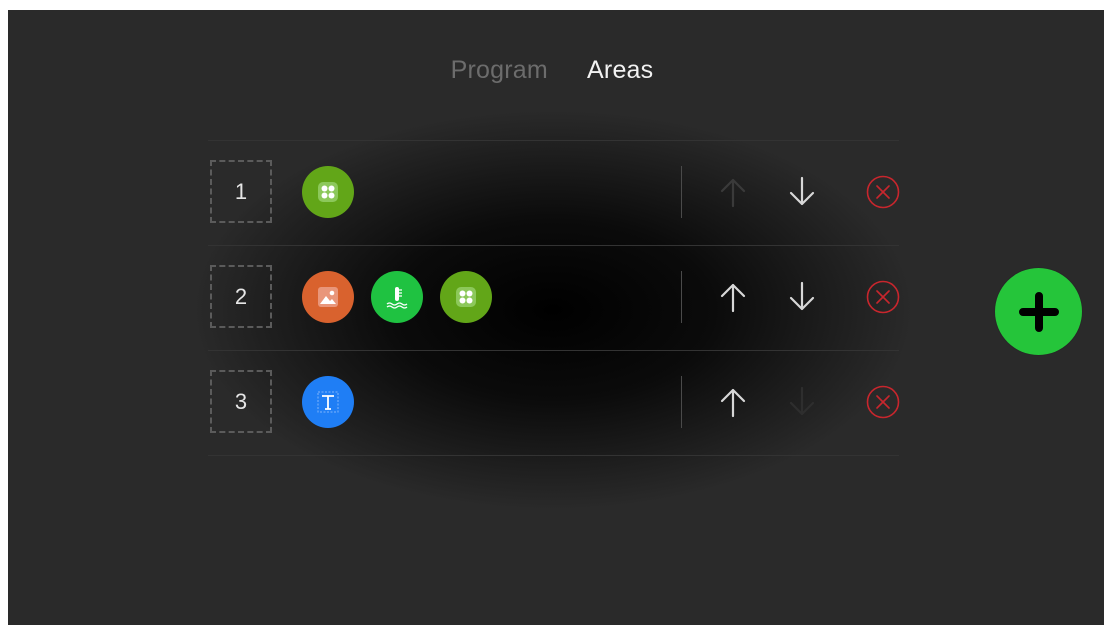  I want to click on area-row-1: 1, so click(554, 192).